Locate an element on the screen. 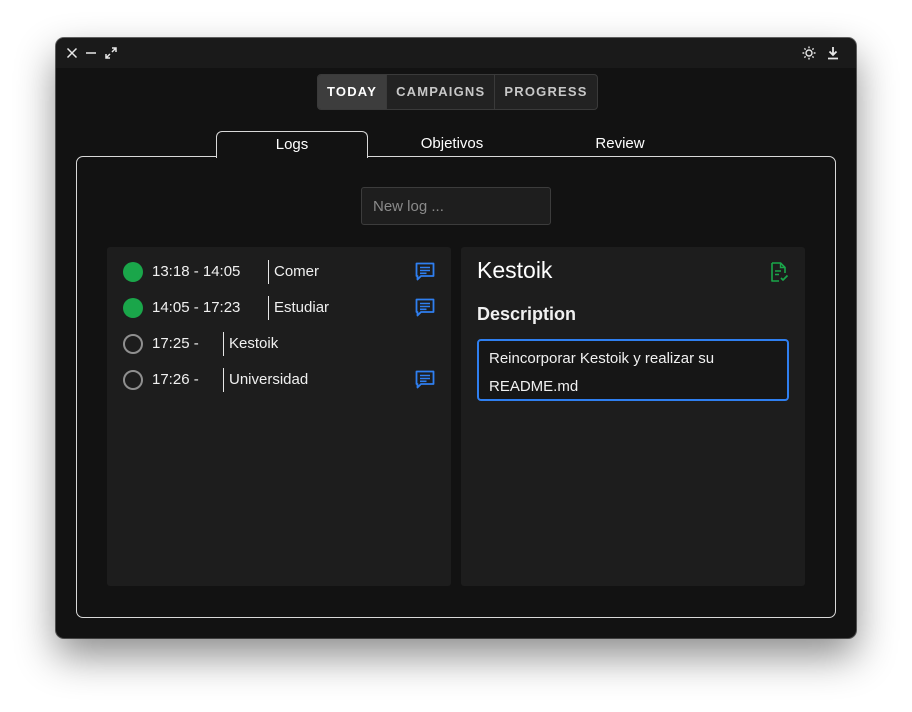 Image resolution: width=912 pixels, height=712 pixels. detail-title: Kestoik is located at coordinates (515, 270).